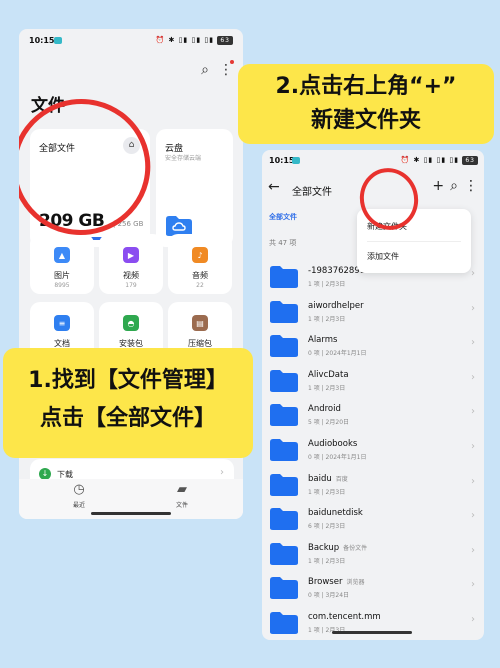 The image size is (500, 668). Describe the element at coordinates (373, 521) in the screenshot. I see `file-row: baidunetdisk 6 项 | 2月3日 ›` at that location.